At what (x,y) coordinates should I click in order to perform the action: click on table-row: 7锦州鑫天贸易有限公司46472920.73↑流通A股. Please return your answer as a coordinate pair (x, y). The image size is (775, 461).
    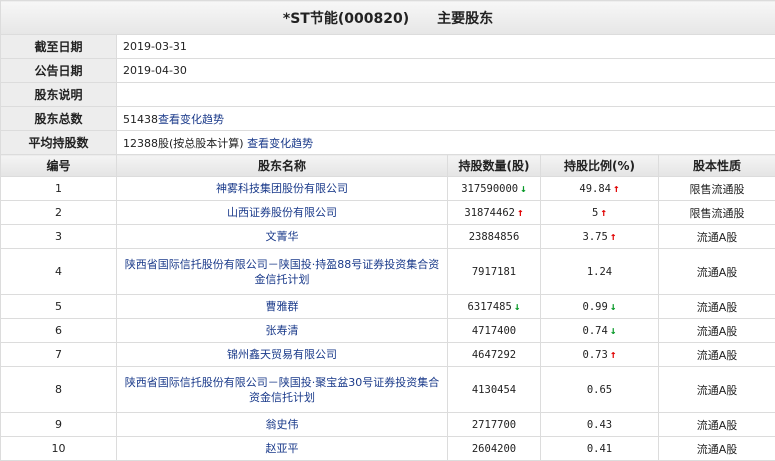
    Looking at the image, I should click on (388, 355).